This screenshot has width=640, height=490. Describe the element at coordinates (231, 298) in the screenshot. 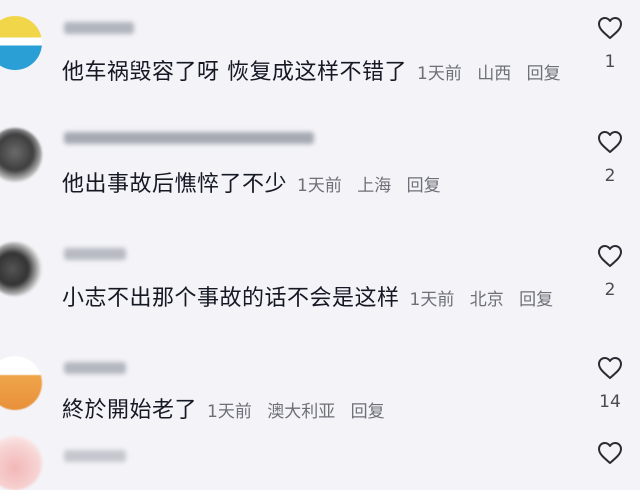

I see `comment-text: 小志不出那个事故的话不会是这样` at that location.